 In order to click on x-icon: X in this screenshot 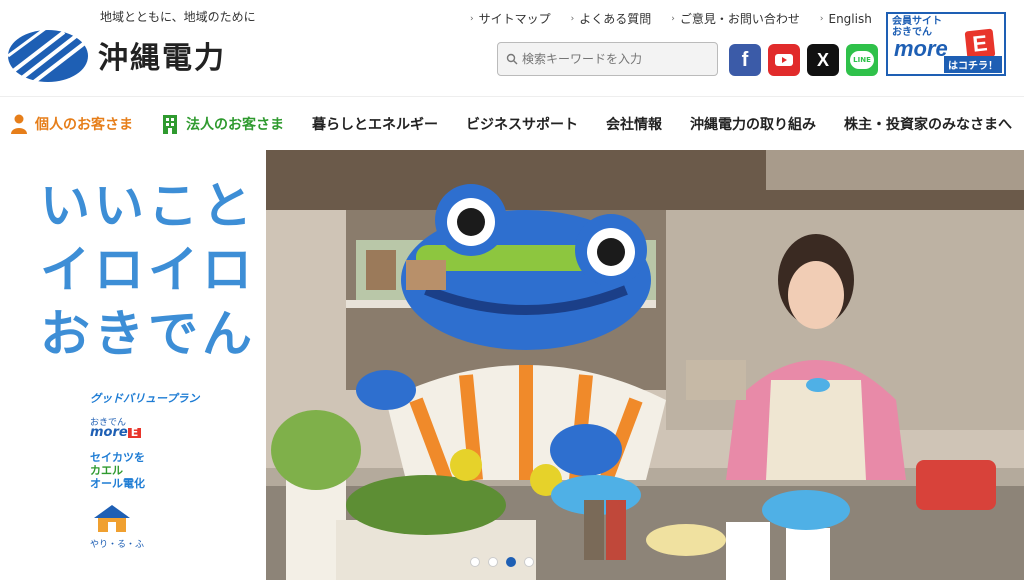, I will do `click(823, 60)`.